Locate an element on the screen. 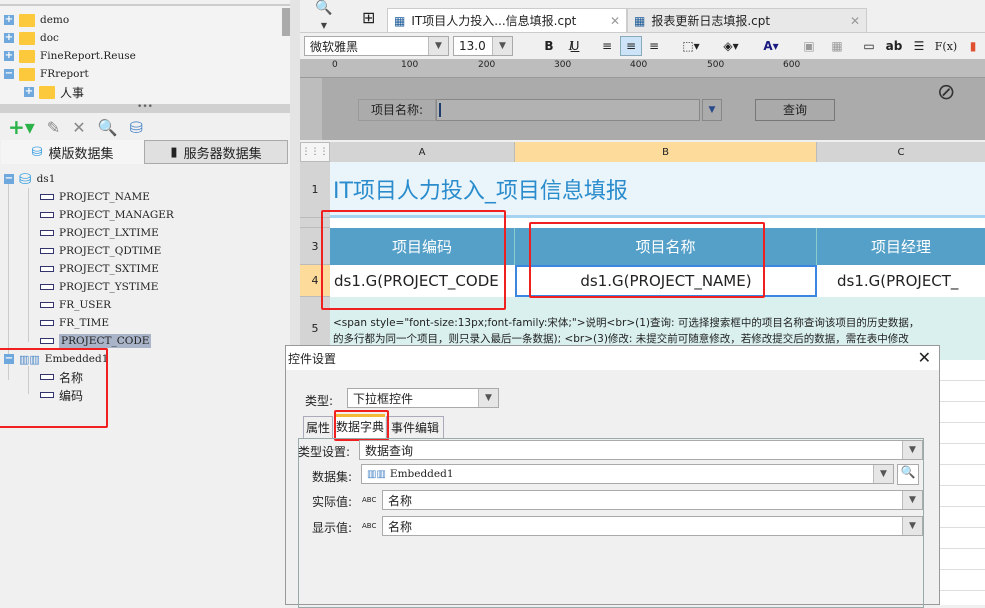  param-name-input is located at coordinates (568, 110).